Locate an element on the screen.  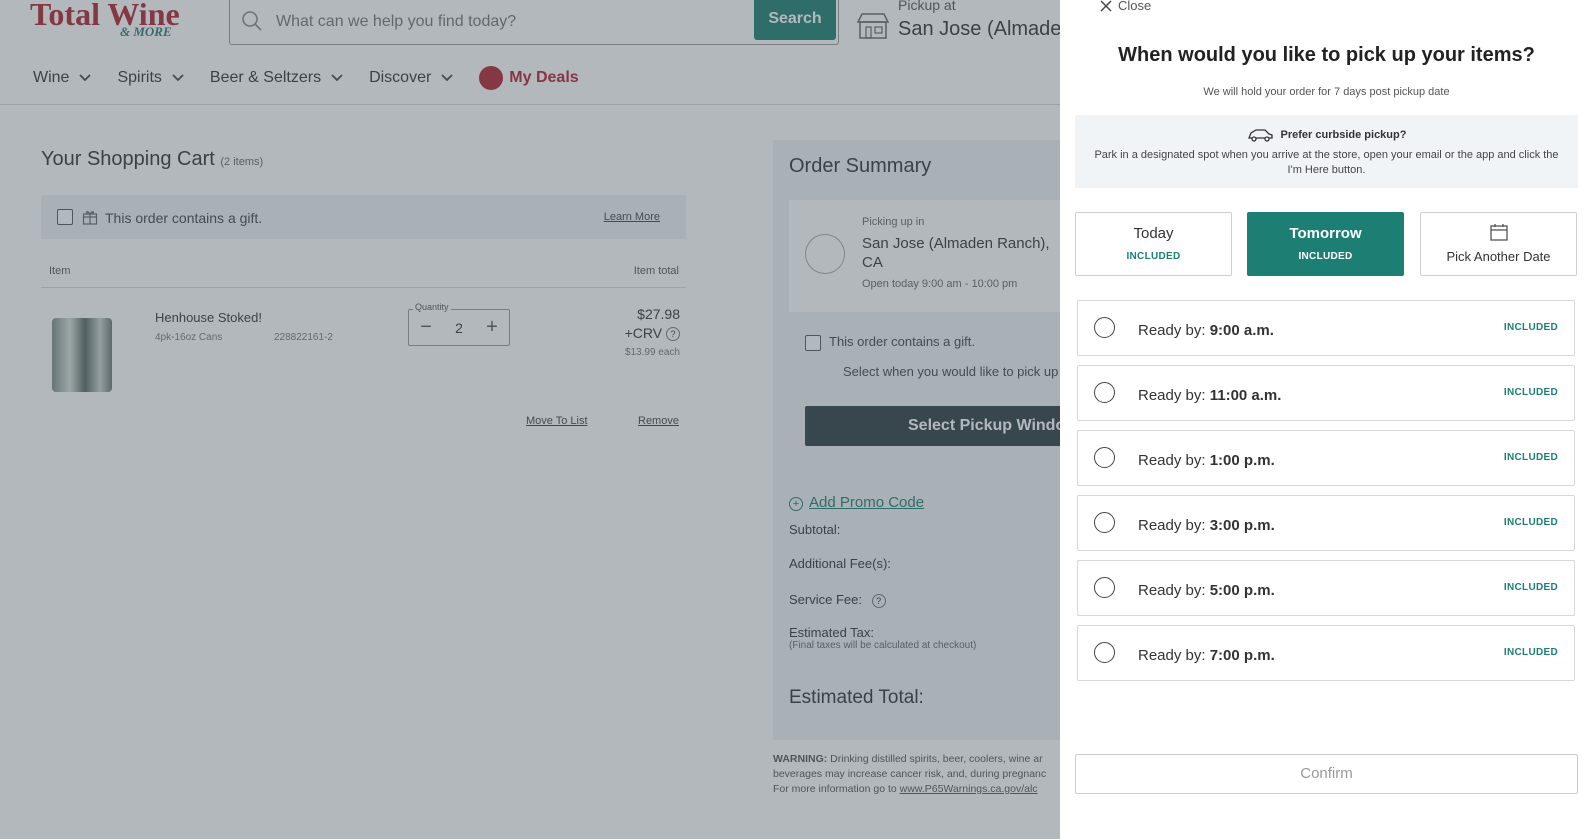
tab-label: Tomorrow is located at coordinates (1325, 233).